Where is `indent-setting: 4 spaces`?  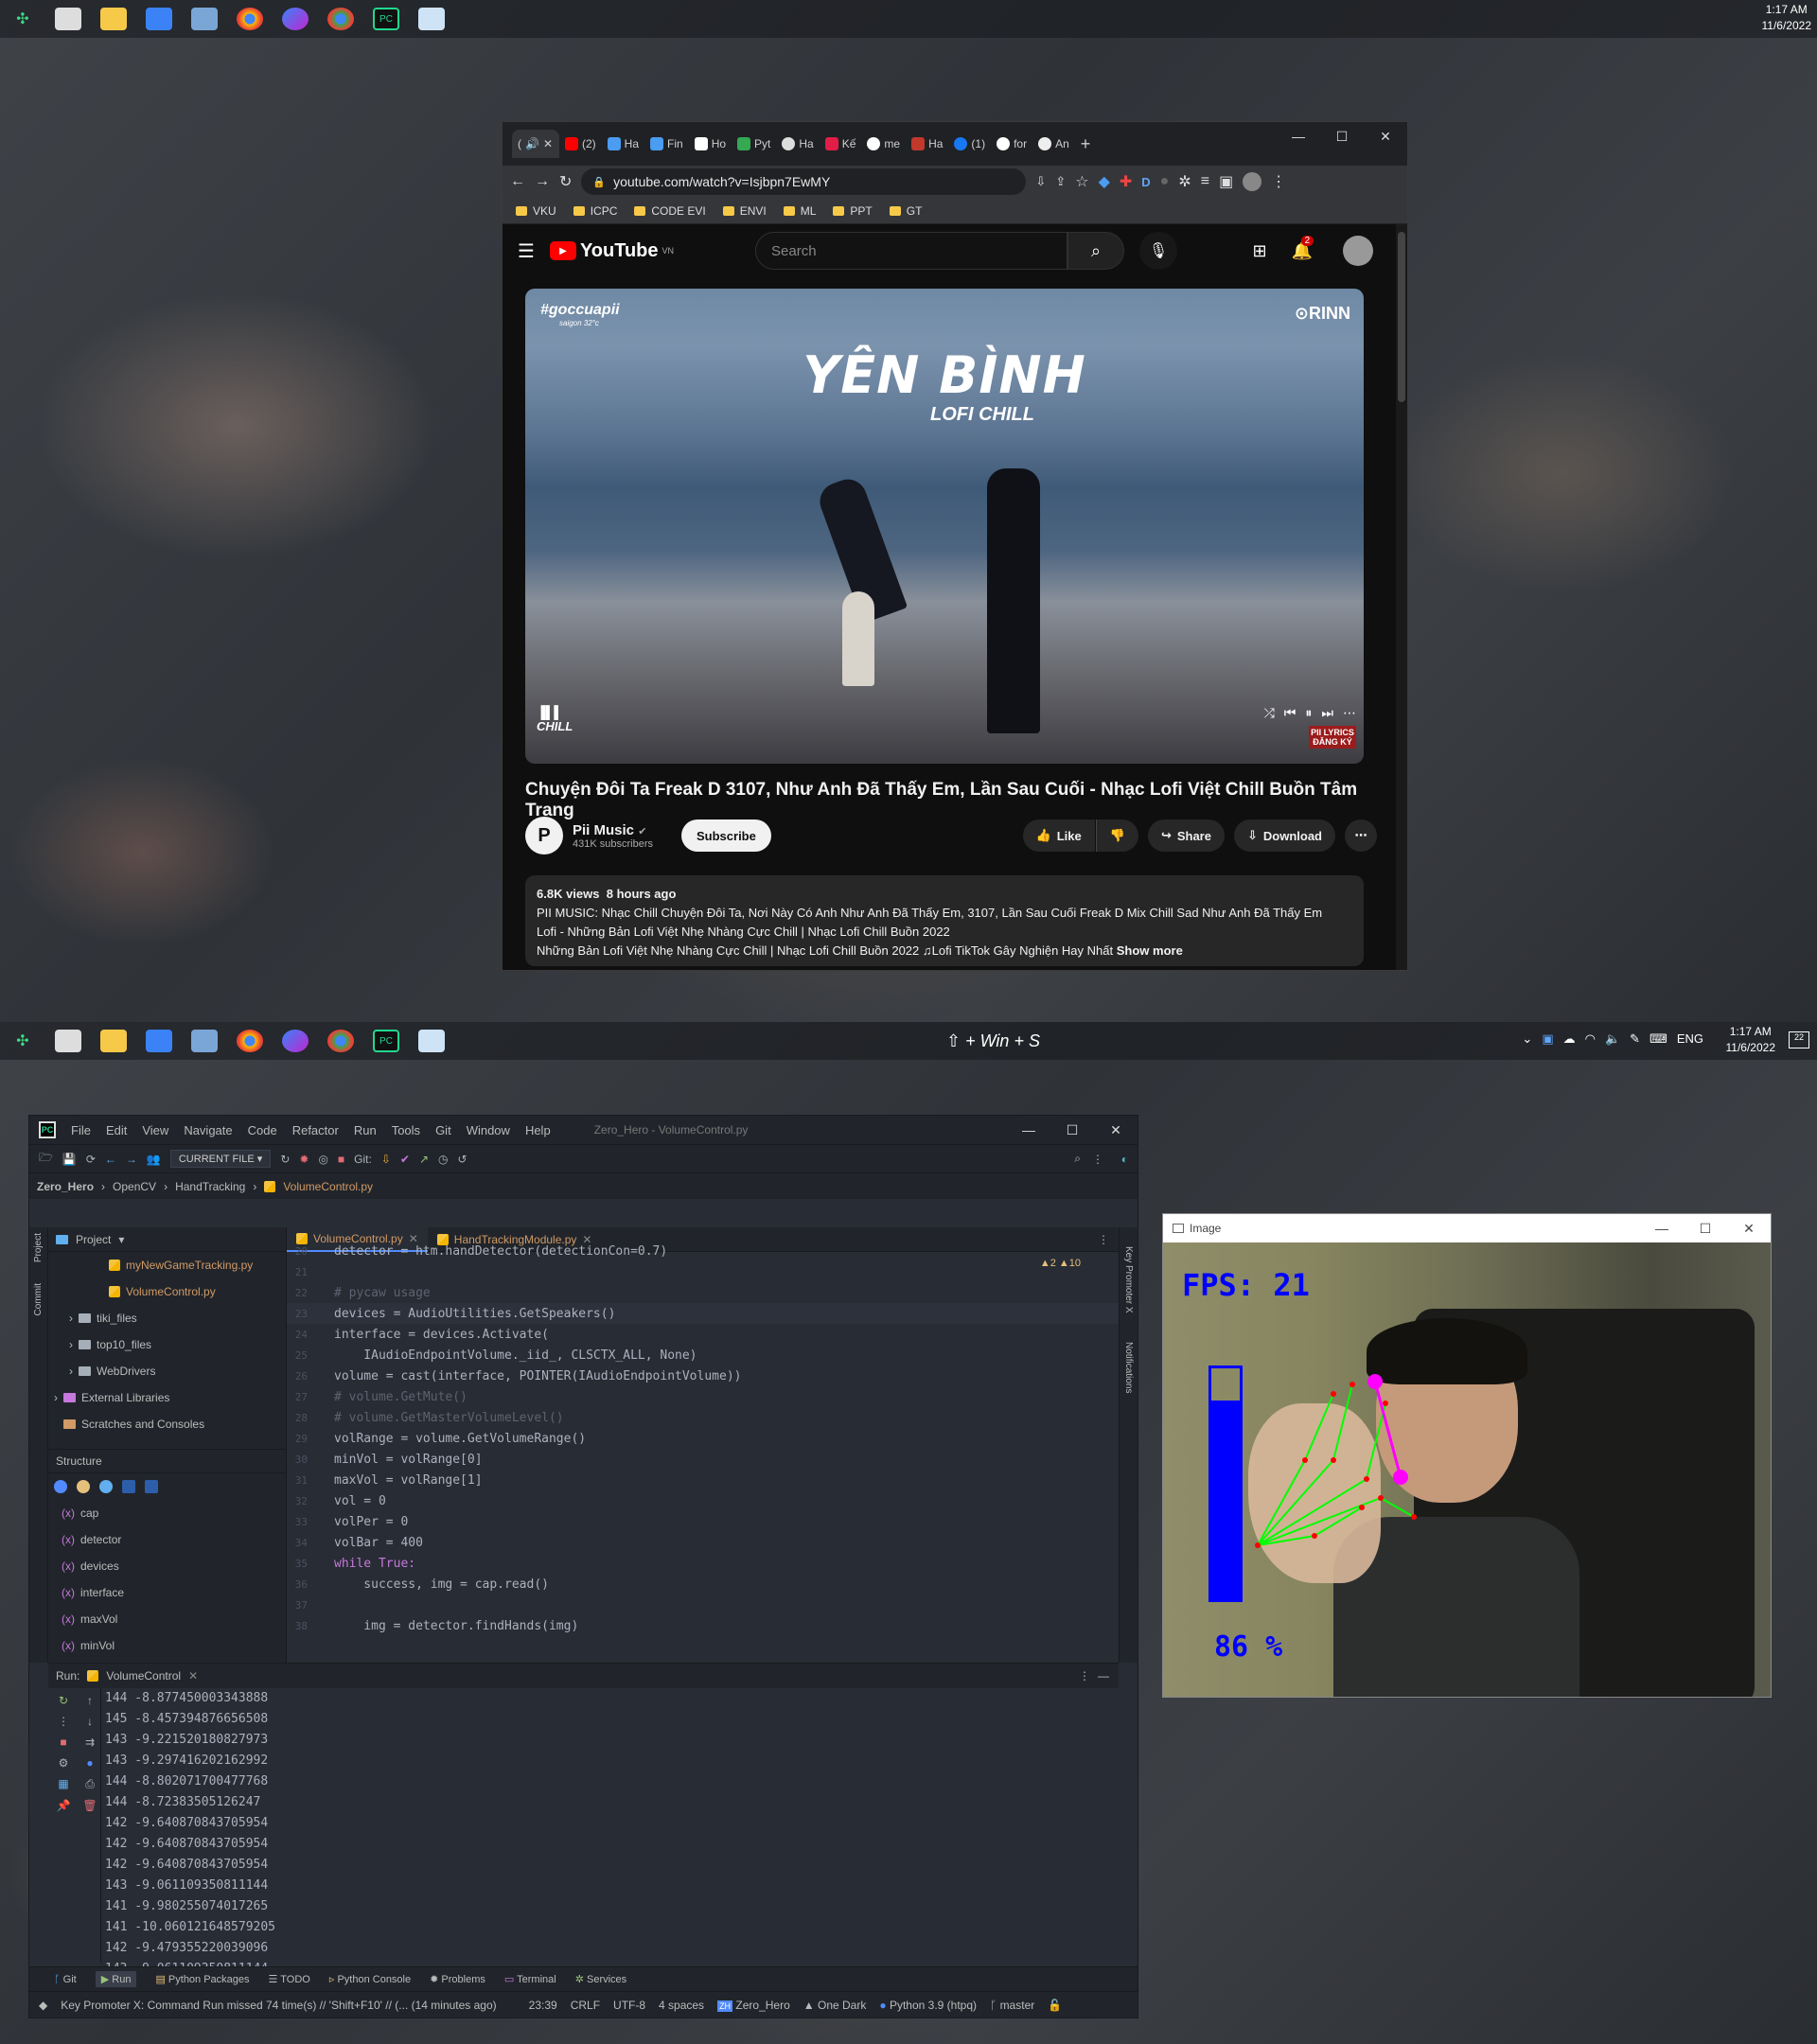
indent-setting: 4 spaces is located at coordinates (681, 2005).